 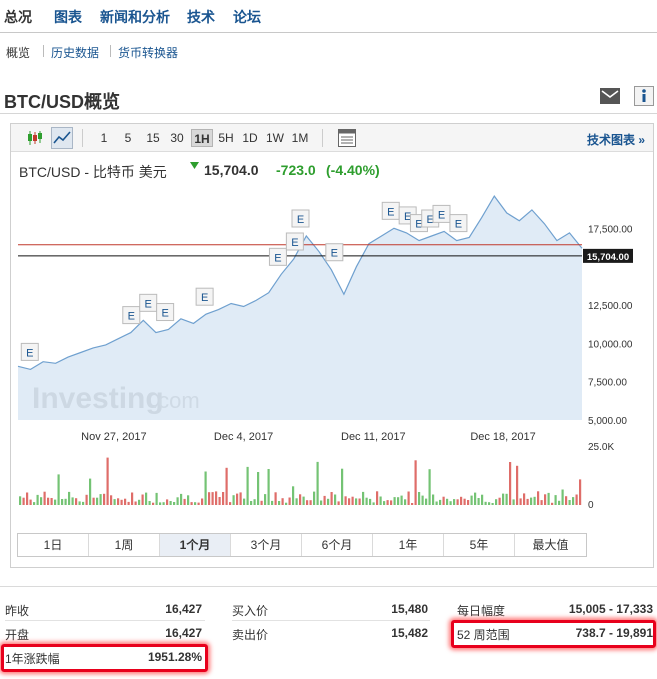 I want to click on range-button-0: 1日, so click(x=53, y=545).